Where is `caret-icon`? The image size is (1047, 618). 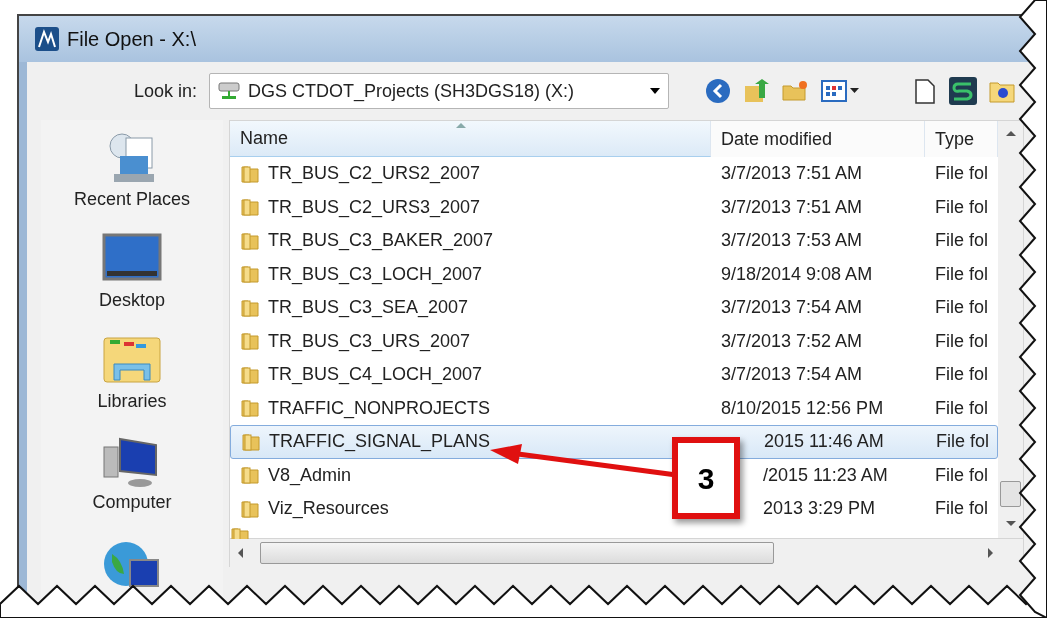 caret-icon is located at coordinates (655, 91).